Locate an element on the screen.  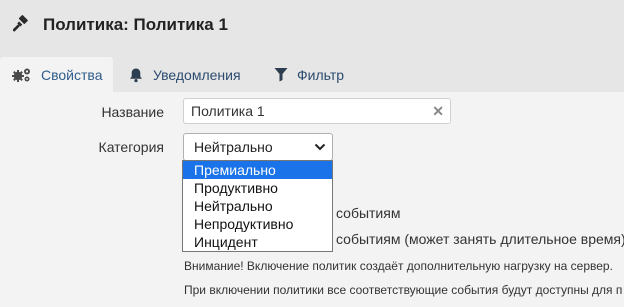
category-option: Нейтрально is located at coordinates (257, 206).